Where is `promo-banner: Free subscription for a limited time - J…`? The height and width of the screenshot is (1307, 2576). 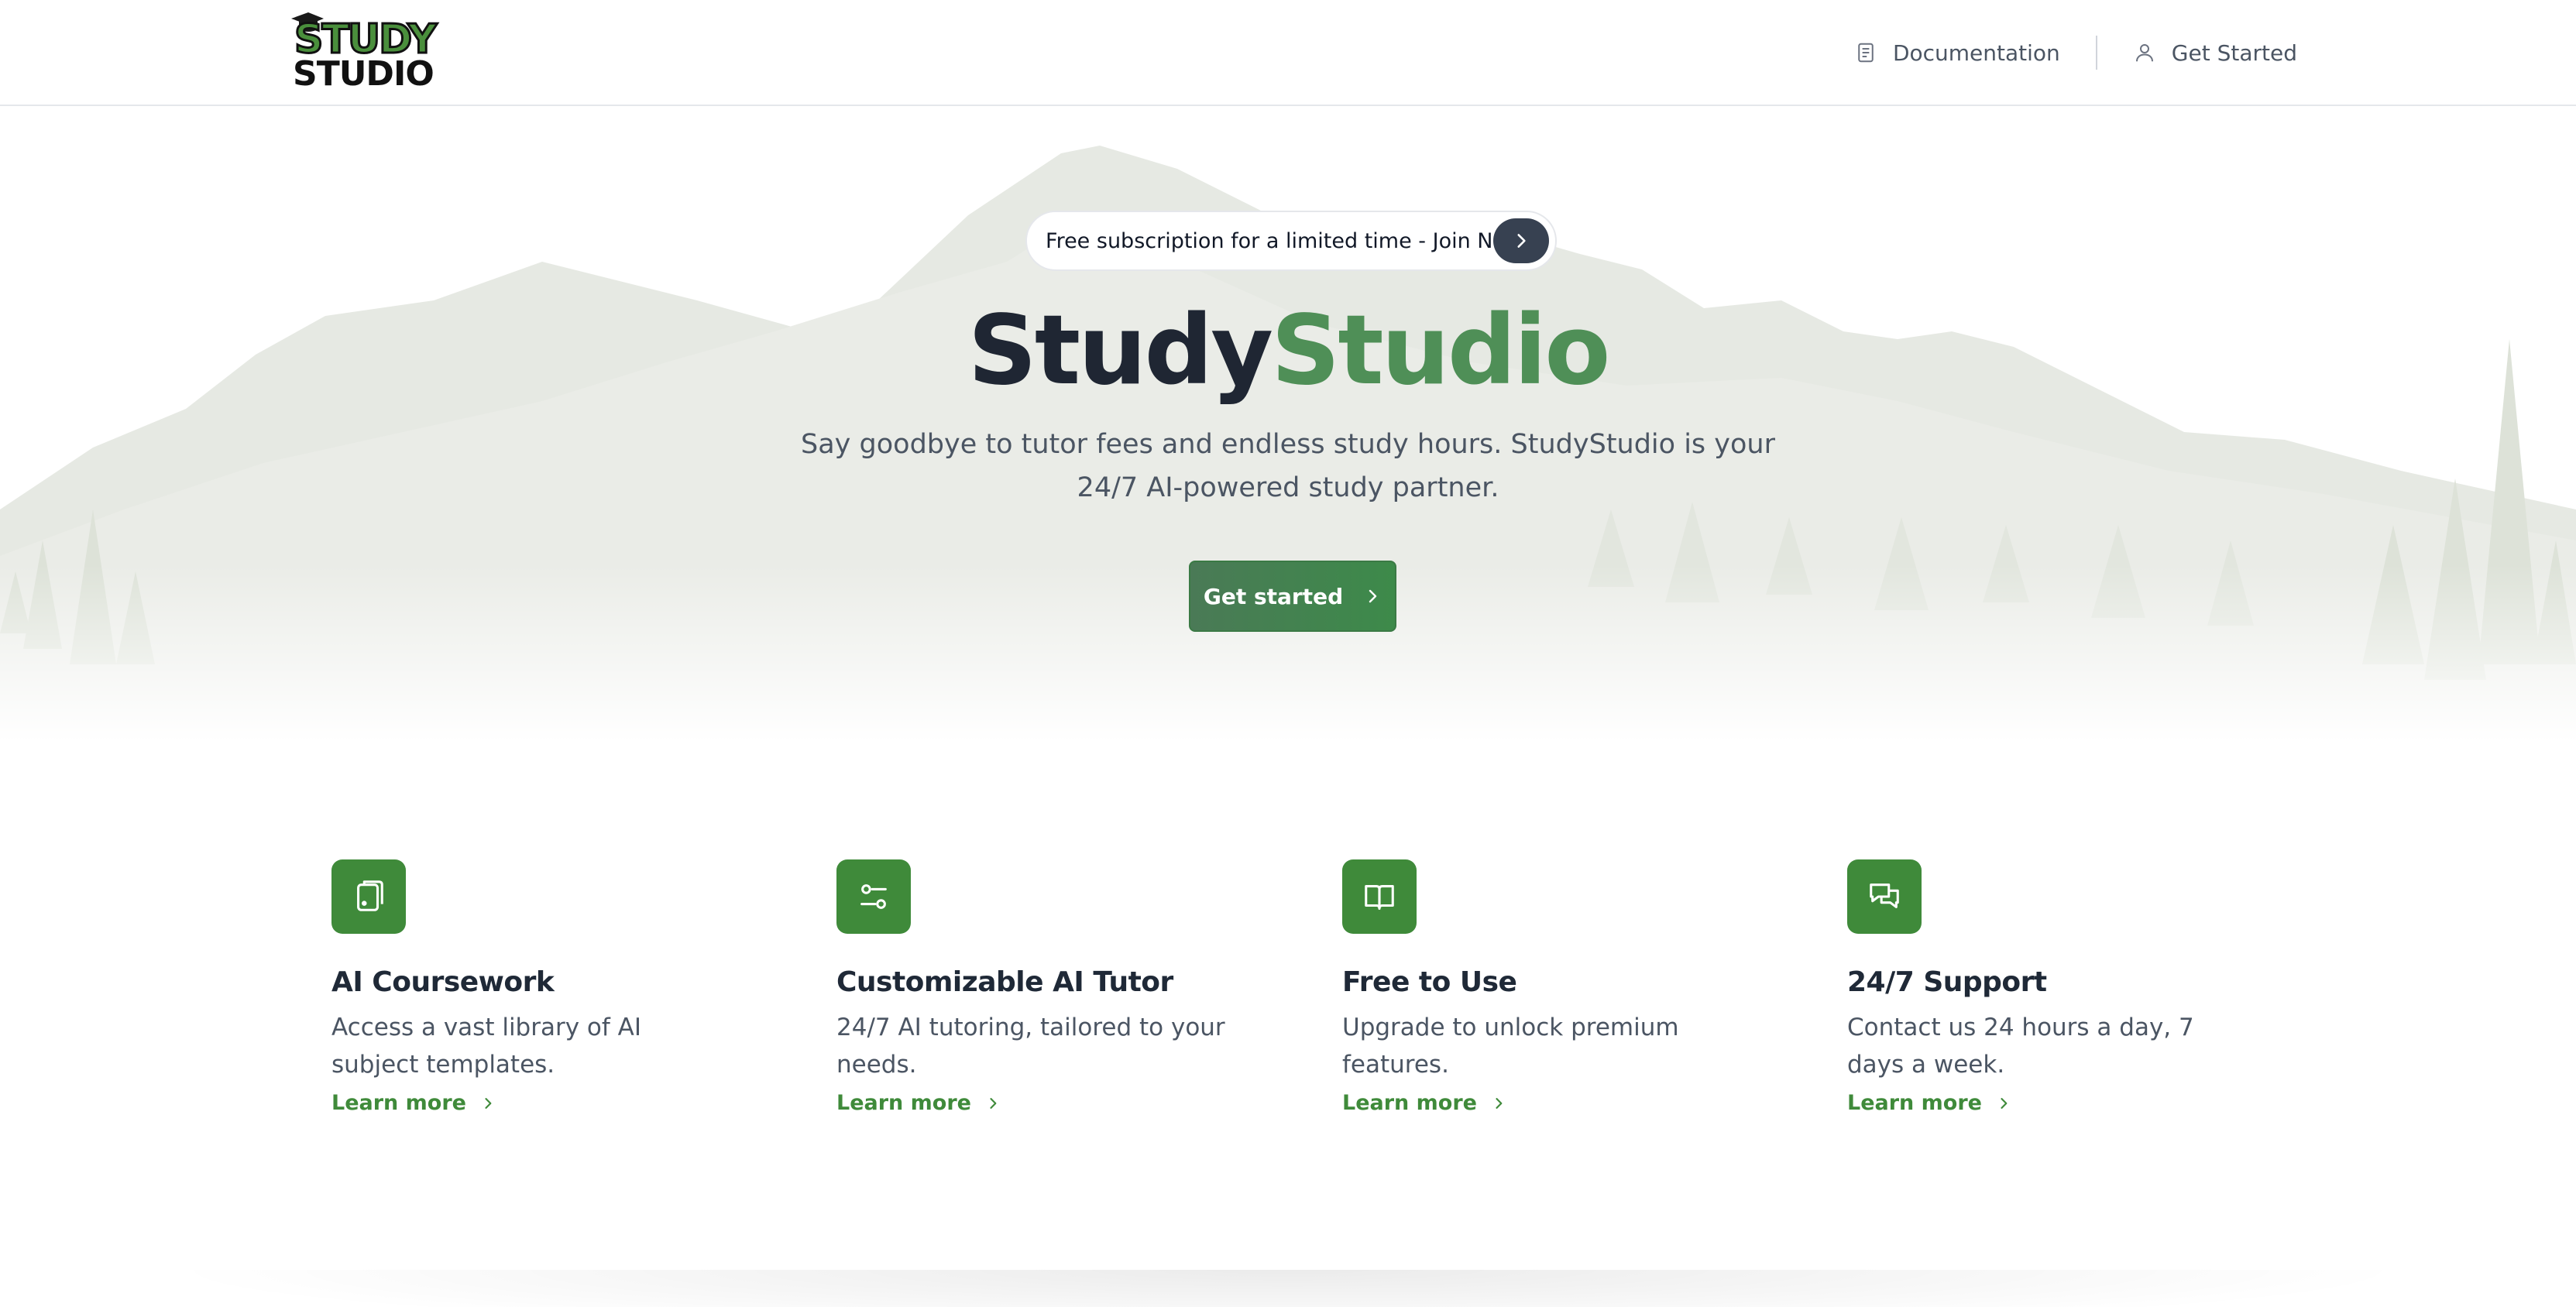
promo-banner: Free subscription for a limited time - J… is located at coordinates (1291, 241).